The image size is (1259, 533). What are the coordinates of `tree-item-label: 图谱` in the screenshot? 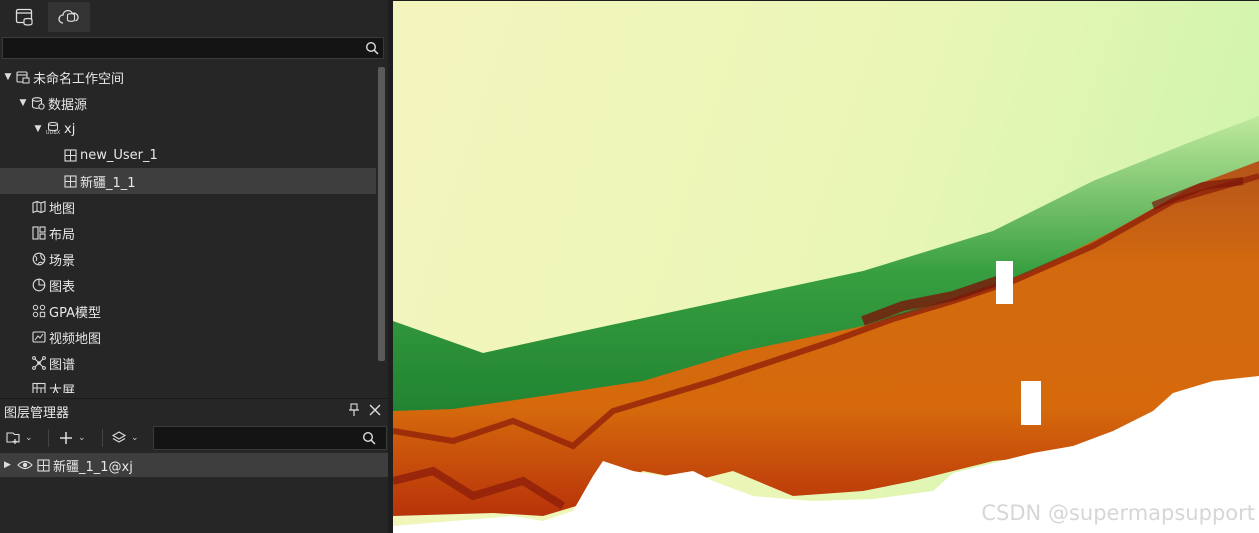 It's located at (62, 365).